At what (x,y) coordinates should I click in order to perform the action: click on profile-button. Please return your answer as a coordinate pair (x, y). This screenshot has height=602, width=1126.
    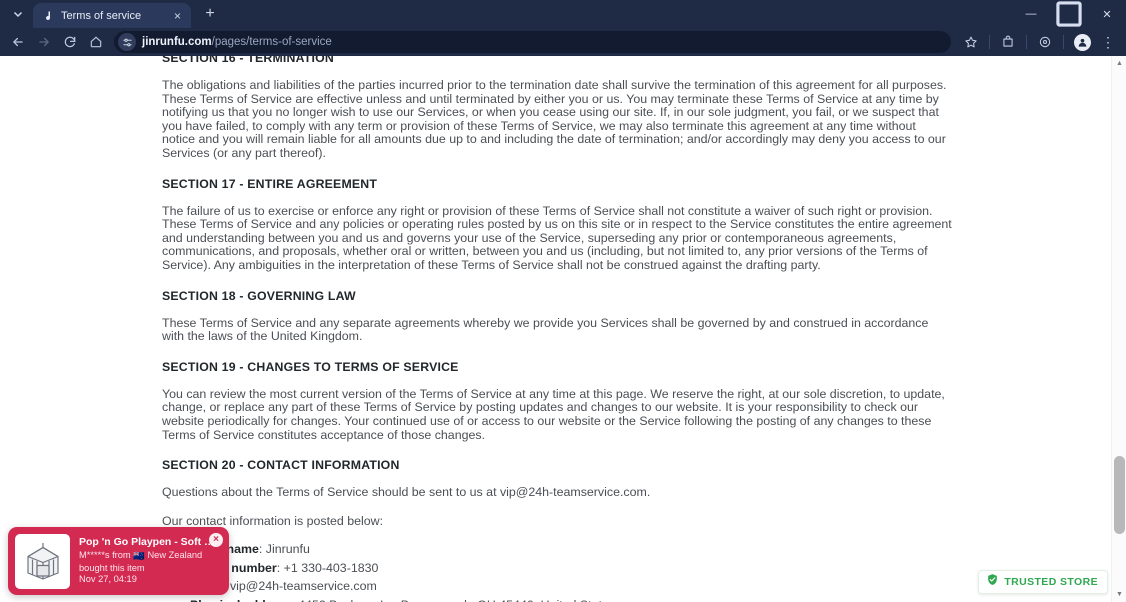
    Looking at the image, I should click on (1082, 42).